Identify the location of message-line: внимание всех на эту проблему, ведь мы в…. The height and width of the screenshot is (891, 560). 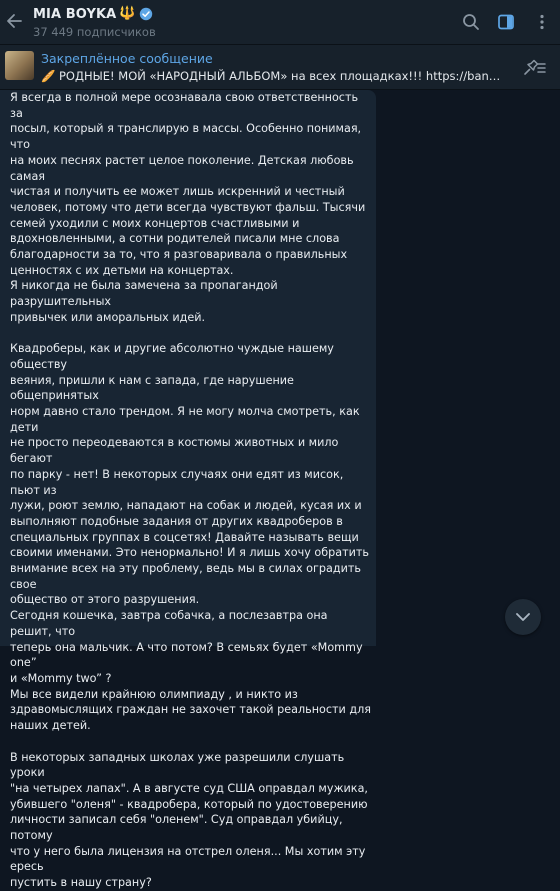
(185, 576).